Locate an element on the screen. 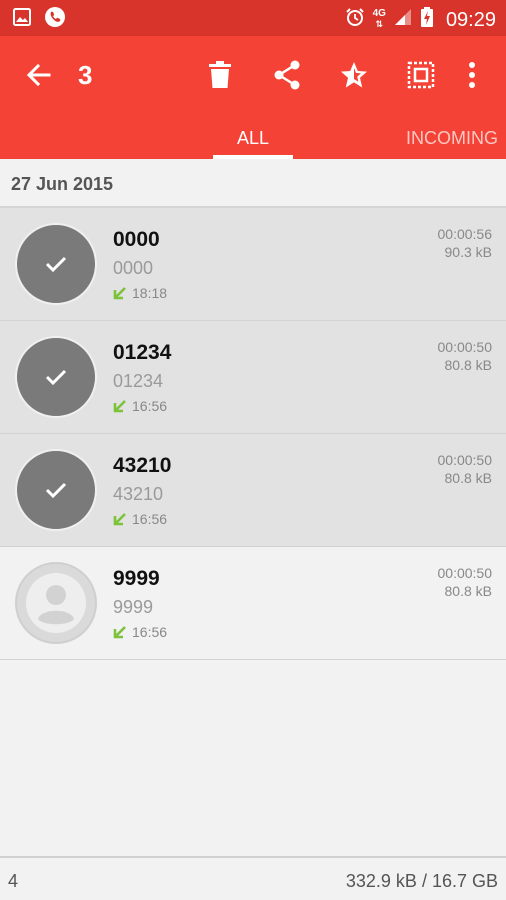  recording-row: 43210 43210 16:56 00:00:50 80.8 kB is located at coordinates (253, 490).